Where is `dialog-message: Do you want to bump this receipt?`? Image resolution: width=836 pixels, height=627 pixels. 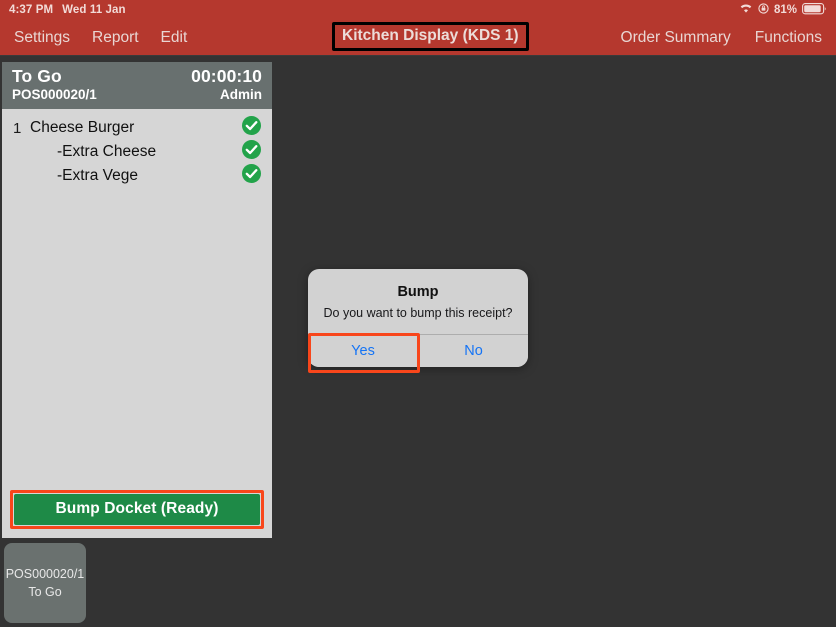 dialog-message: Do you want to bump this receipt? is located at coordinates (418, 312).